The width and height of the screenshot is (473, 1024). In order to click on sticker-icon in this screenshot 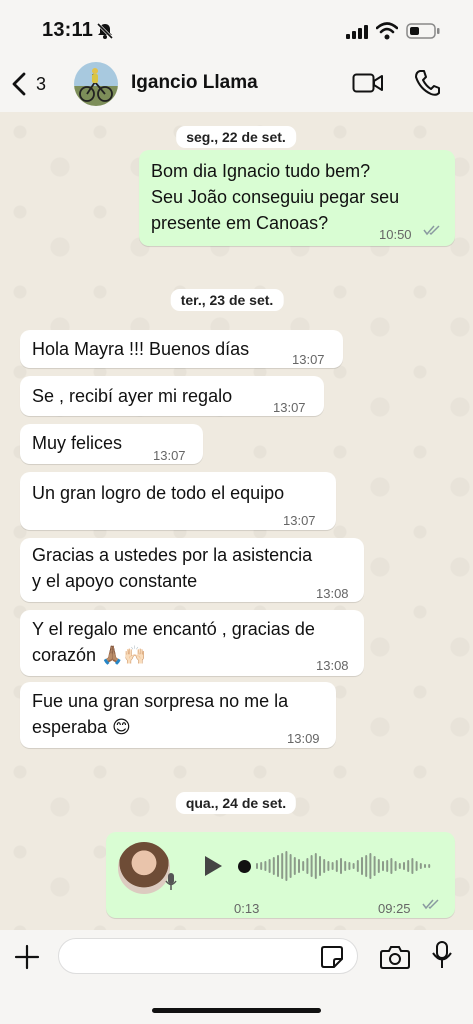, I will do `click(332, 957)`.